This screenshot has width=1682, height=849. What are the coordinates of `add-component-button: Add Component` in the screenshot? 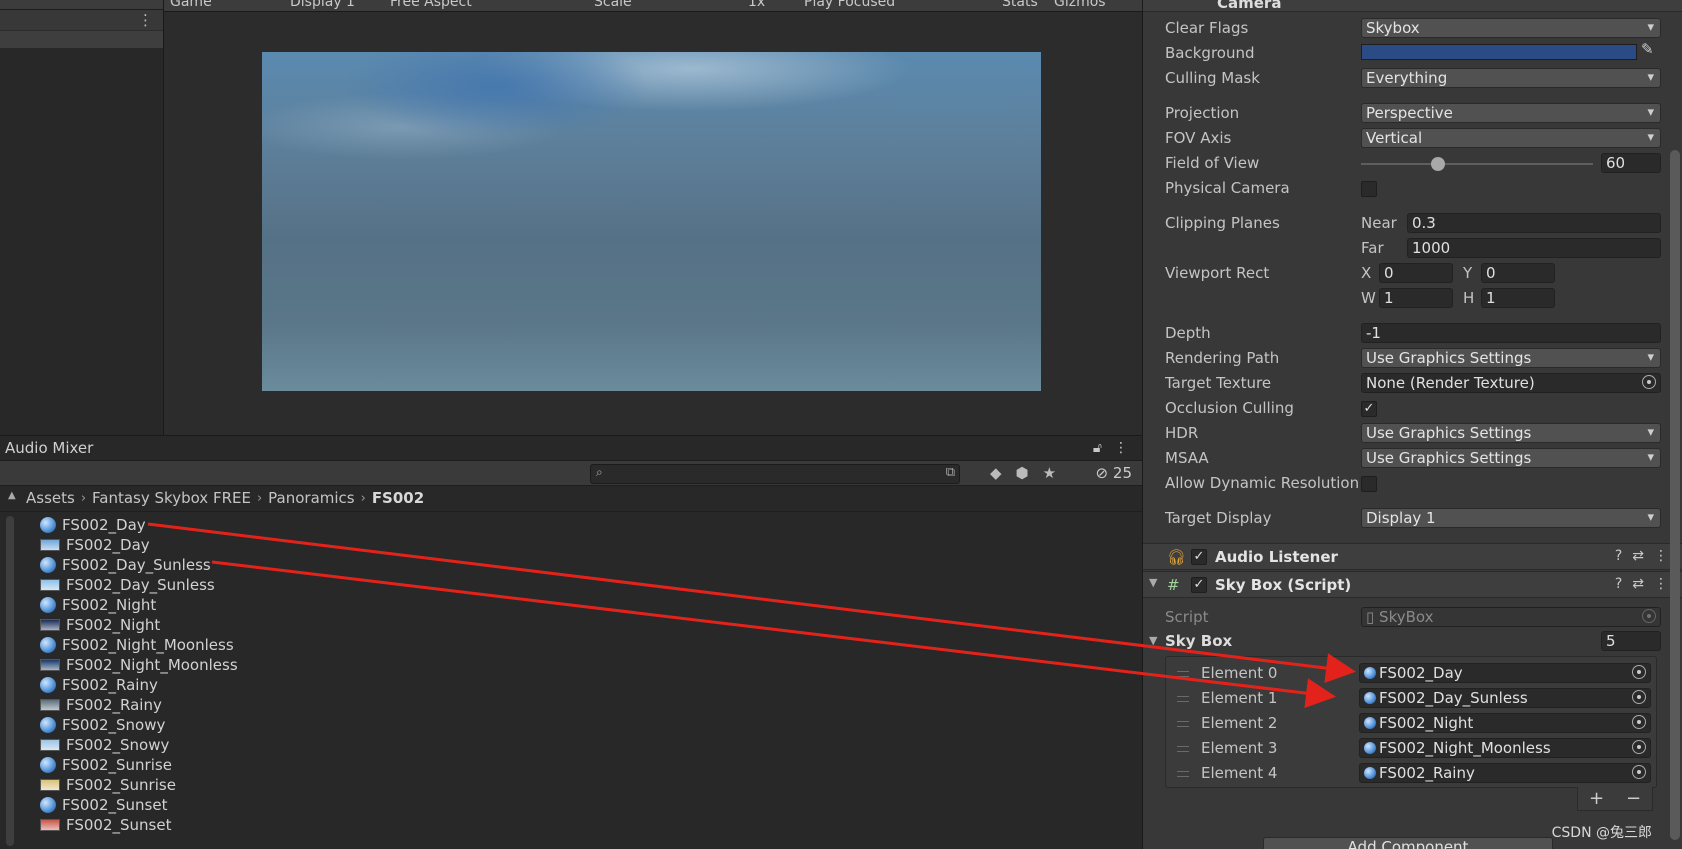 It's located at (1408, 843).